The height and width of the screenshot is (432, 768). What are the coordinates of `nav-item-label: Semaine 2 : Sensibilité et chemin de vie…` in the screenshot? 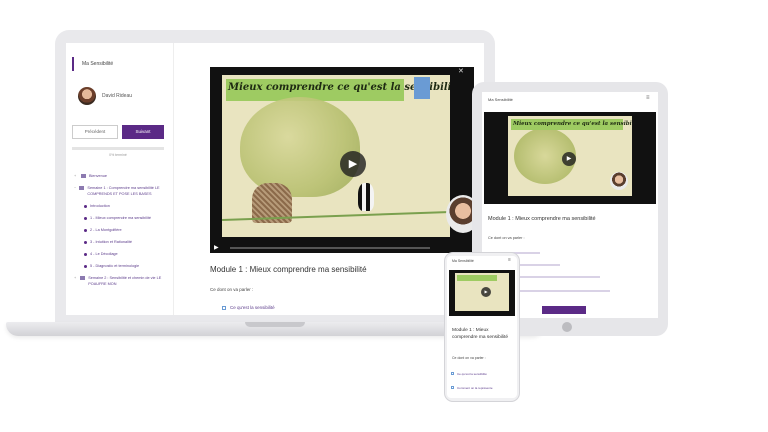 It's located at (125, 281).